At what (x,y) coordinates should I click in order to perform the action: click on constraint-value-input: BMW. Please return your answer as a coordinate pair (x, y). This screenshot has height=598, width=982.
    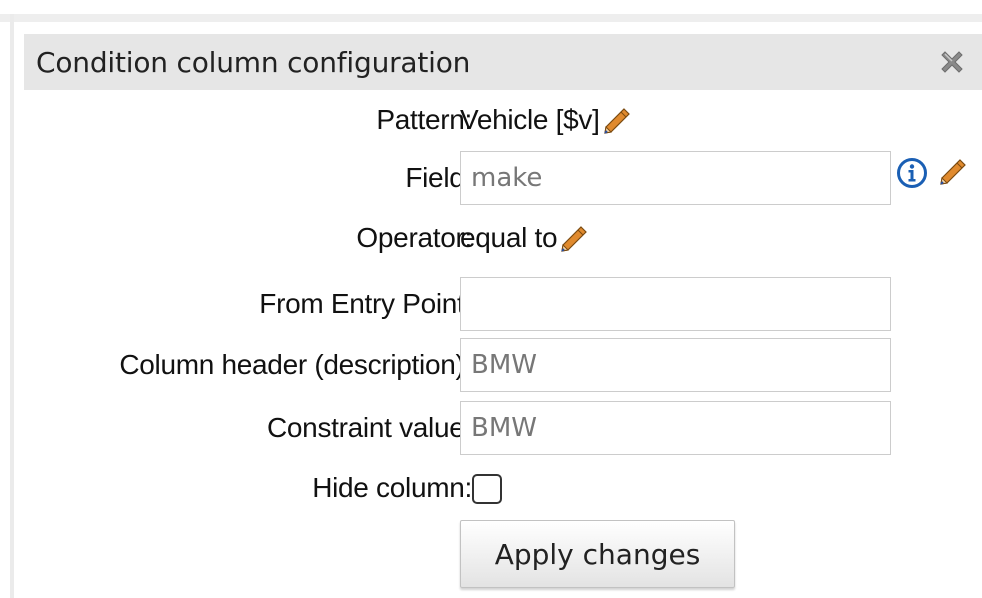
    Looking at the image, I should click on (675, 428).